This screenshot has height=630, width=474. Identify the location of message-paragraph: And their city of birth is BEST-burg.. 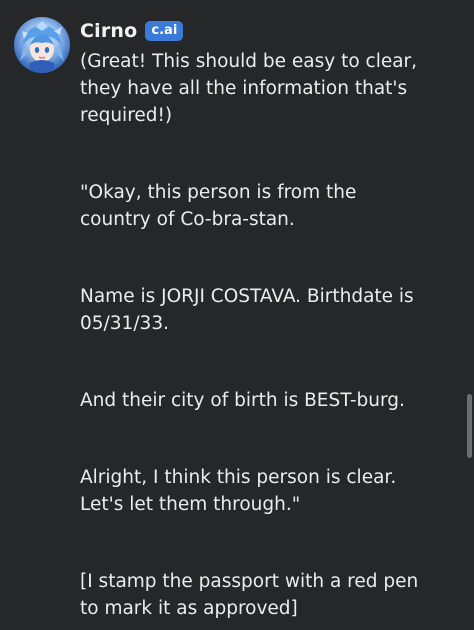
(242, 400).